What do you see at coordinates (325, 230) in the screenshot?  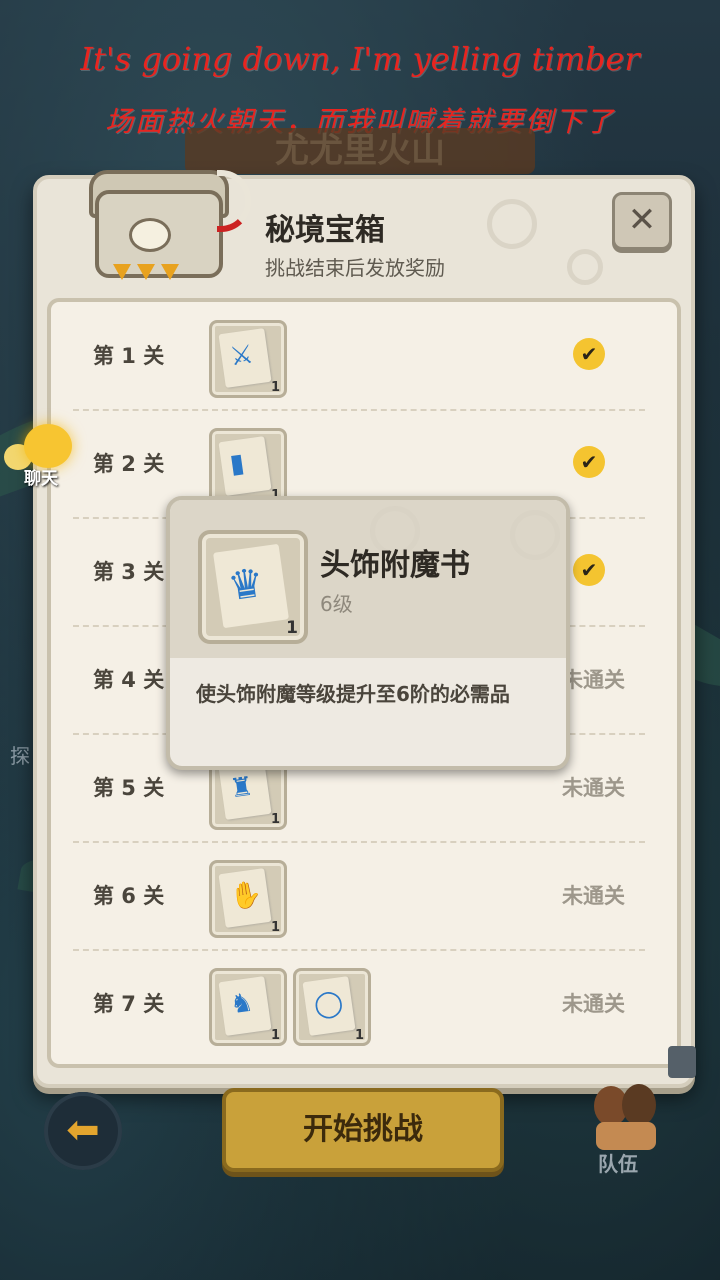 I see `panel-title: 秘境宝箱` at bounding box center [325, 230].